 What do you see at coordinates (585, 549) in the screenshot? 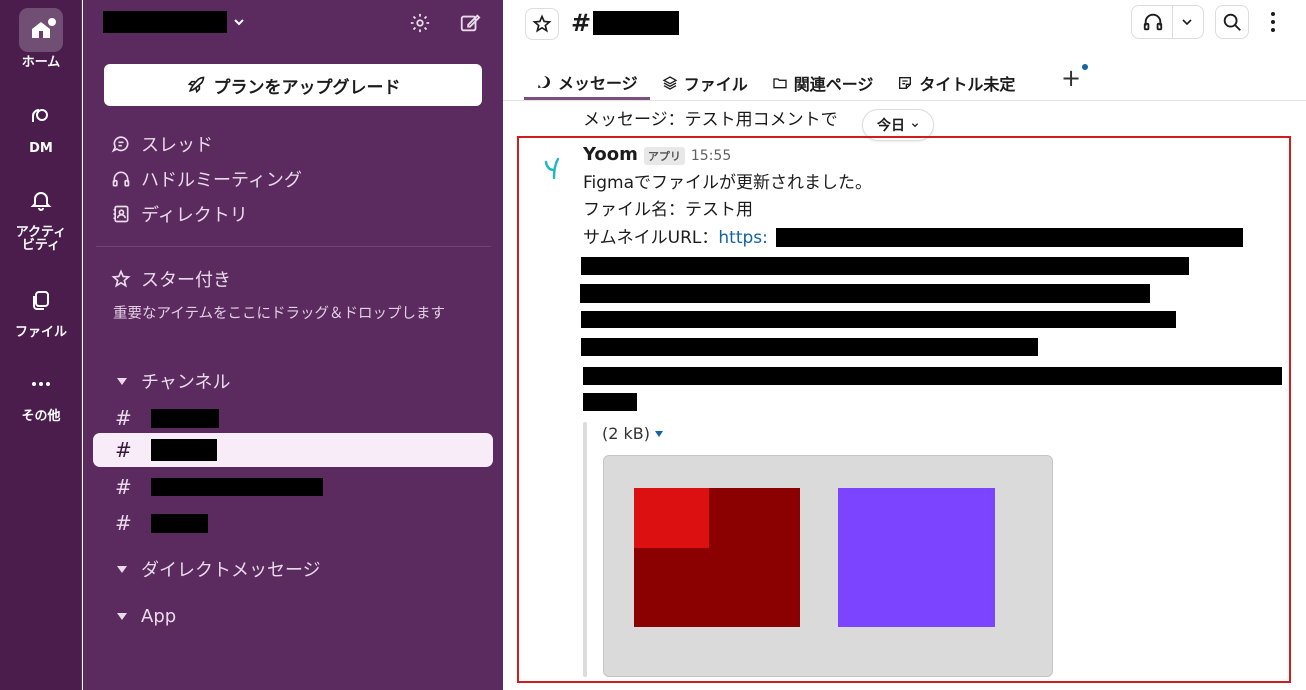
I see `attachment-quote-bar` at bounding box center [585, 549].